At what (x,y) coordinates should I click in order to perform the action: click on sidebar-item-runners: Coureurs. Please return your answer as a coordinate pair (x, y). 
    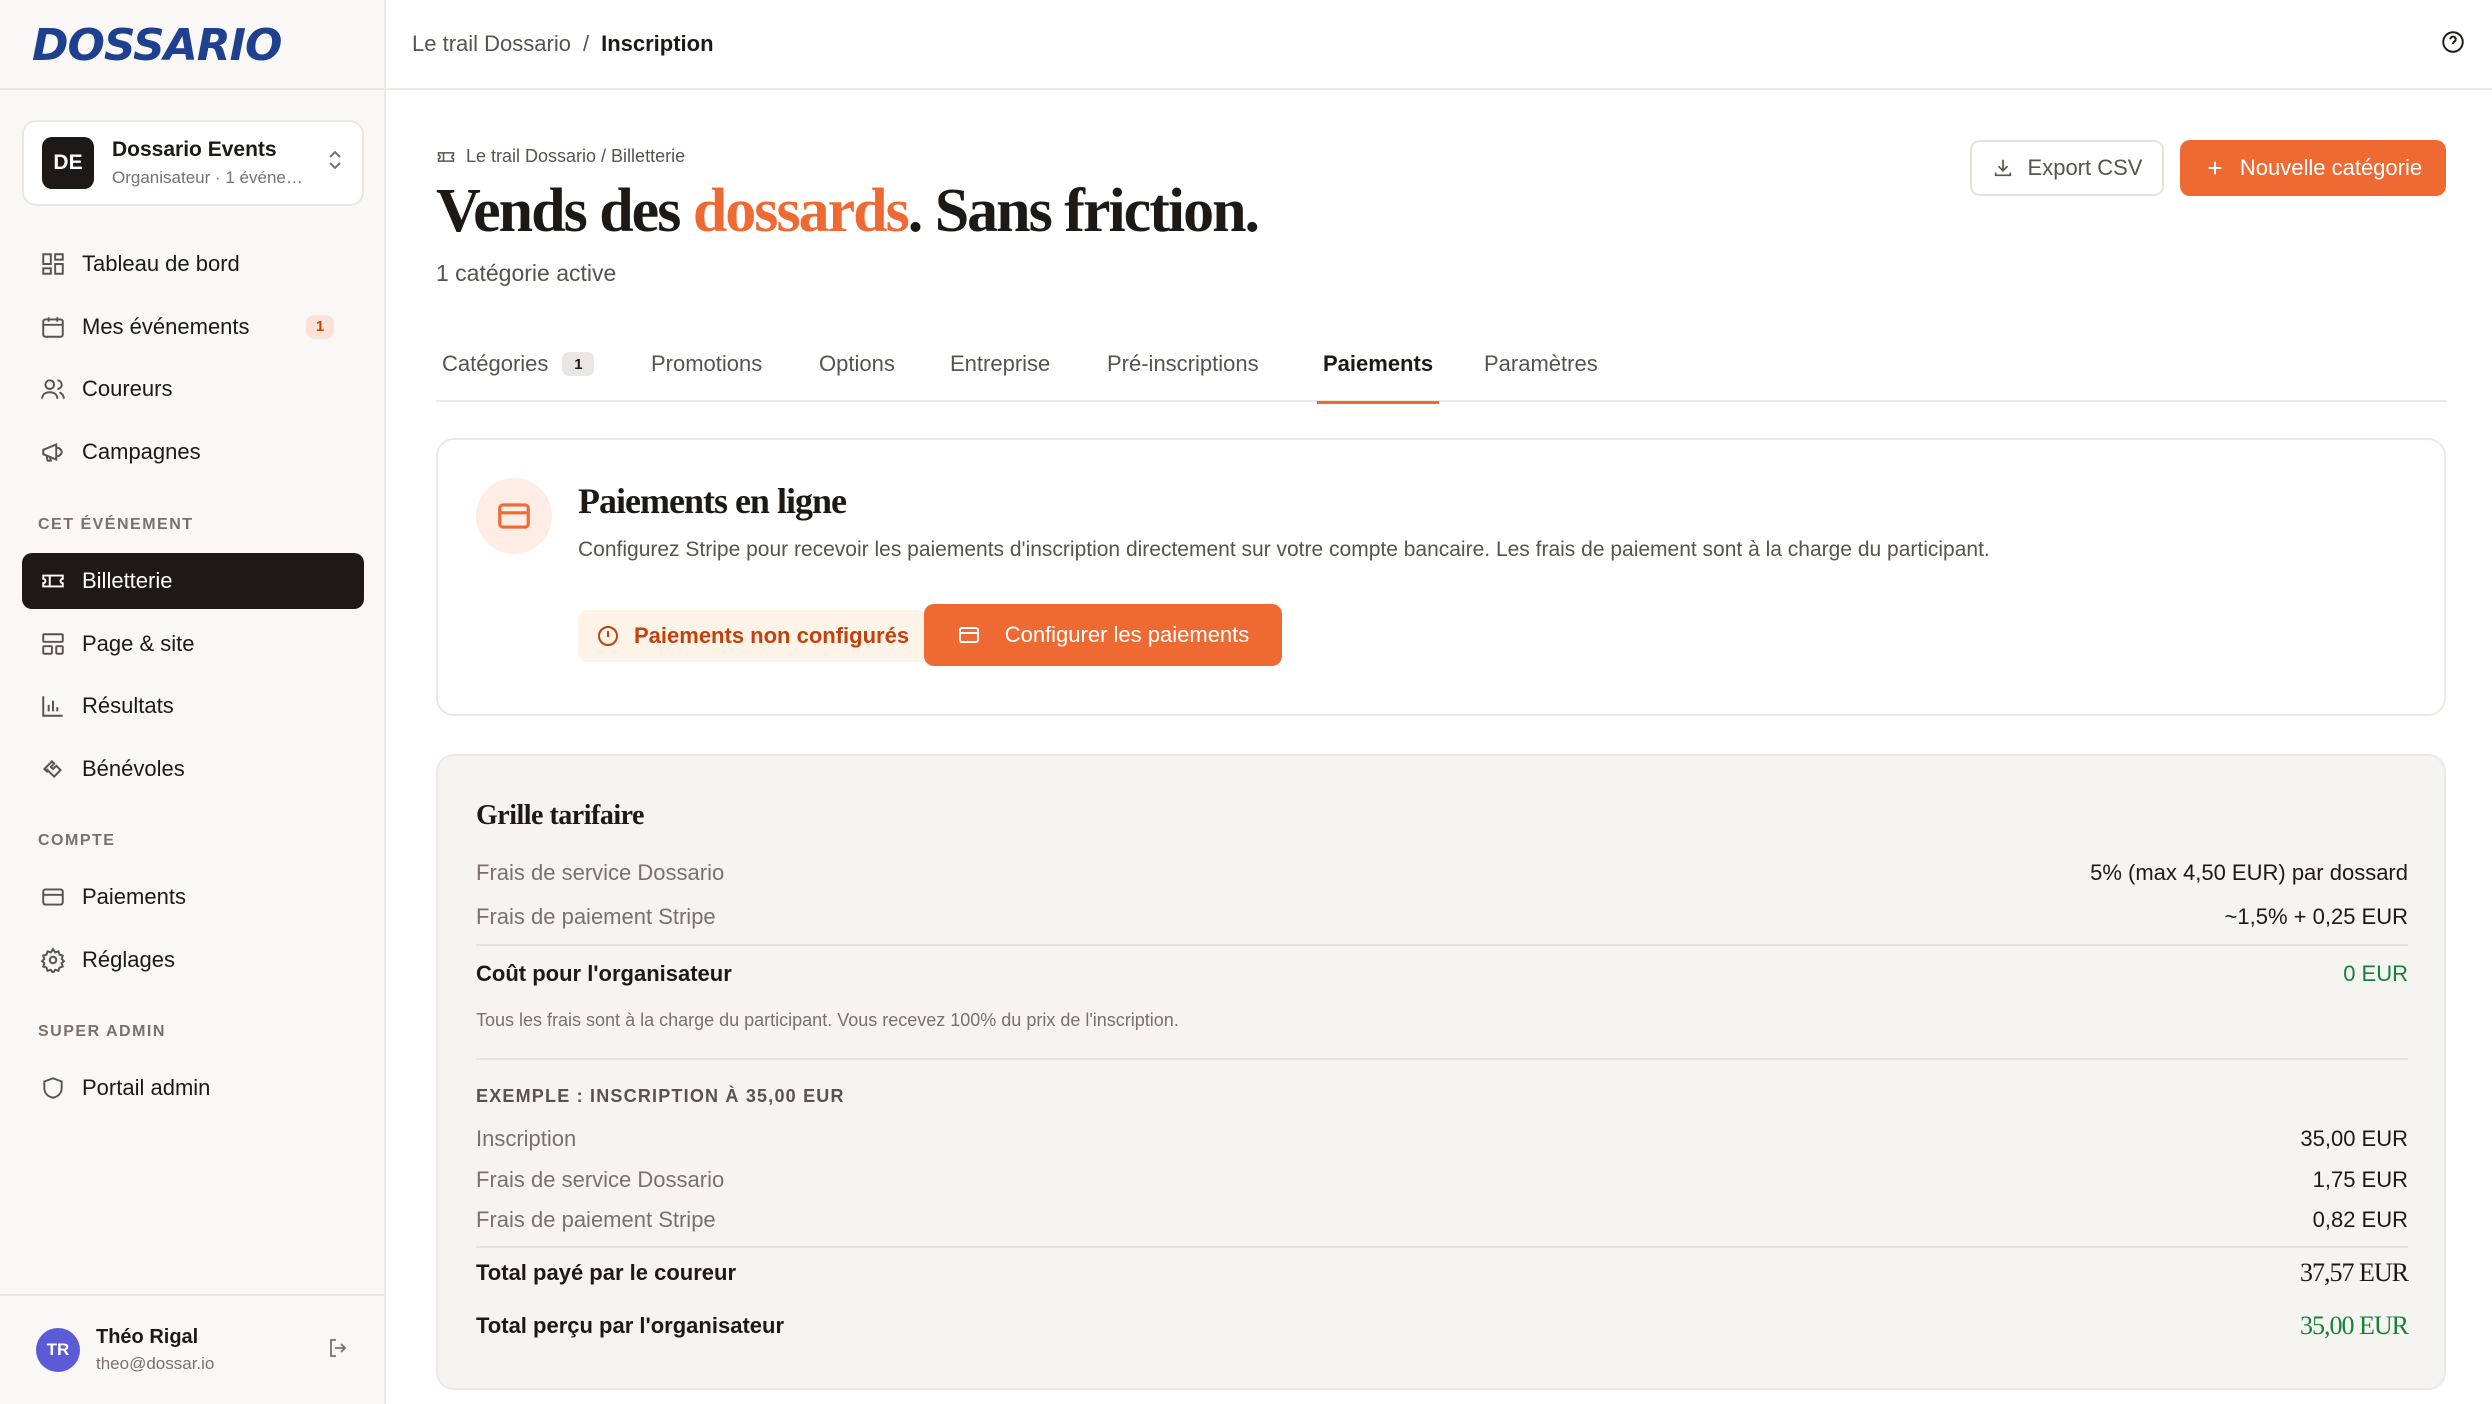
    Looking at the image, I should click on (193, 389).